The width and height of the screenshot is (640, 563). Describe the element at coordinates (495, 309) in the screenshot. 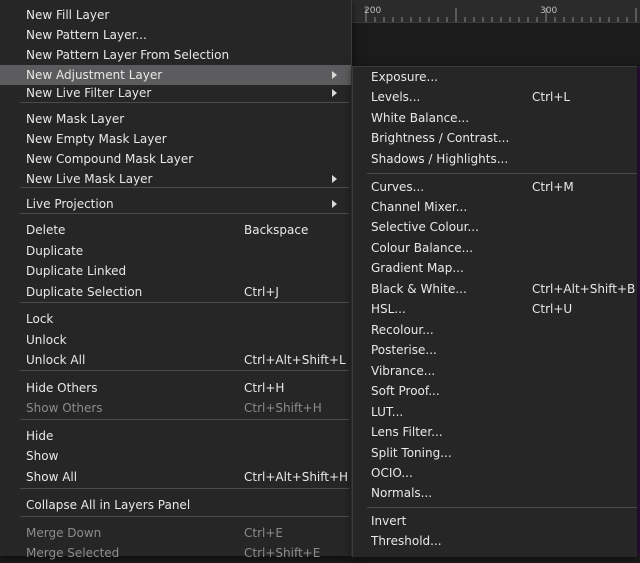

I see `menu-item-hsl: HSL... Ctrl+U` at that location.